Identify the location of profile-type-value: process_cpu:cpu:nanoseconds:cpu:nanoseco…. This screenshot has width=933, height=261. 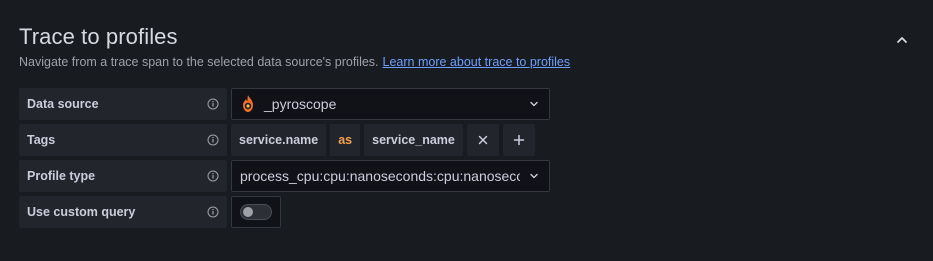
(380, 176).